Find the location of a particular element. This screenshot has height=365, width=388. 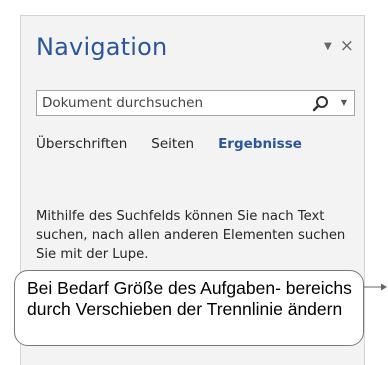

chevron-down-icon: ▼ is located at coordinates (344, 102).